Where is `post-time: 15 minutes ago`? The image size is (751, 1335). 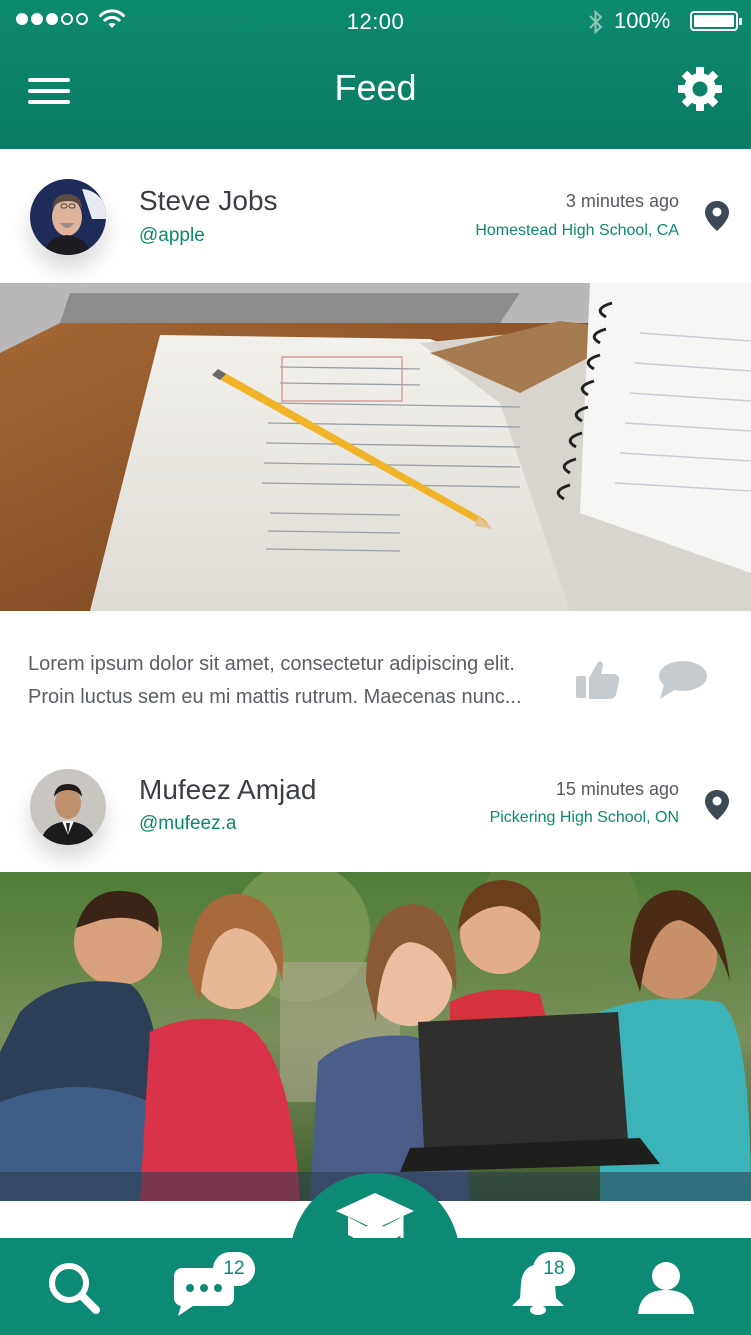
post-time: 15 minutes ago is located at coordinates (617, 789).